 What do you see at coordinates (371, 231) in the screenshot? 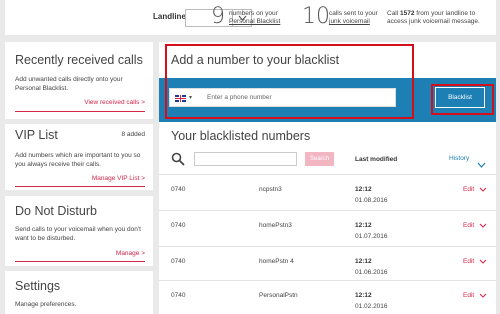
I see `modified-date: 01.07.2016 12:12` at bounding box center [371, 231].